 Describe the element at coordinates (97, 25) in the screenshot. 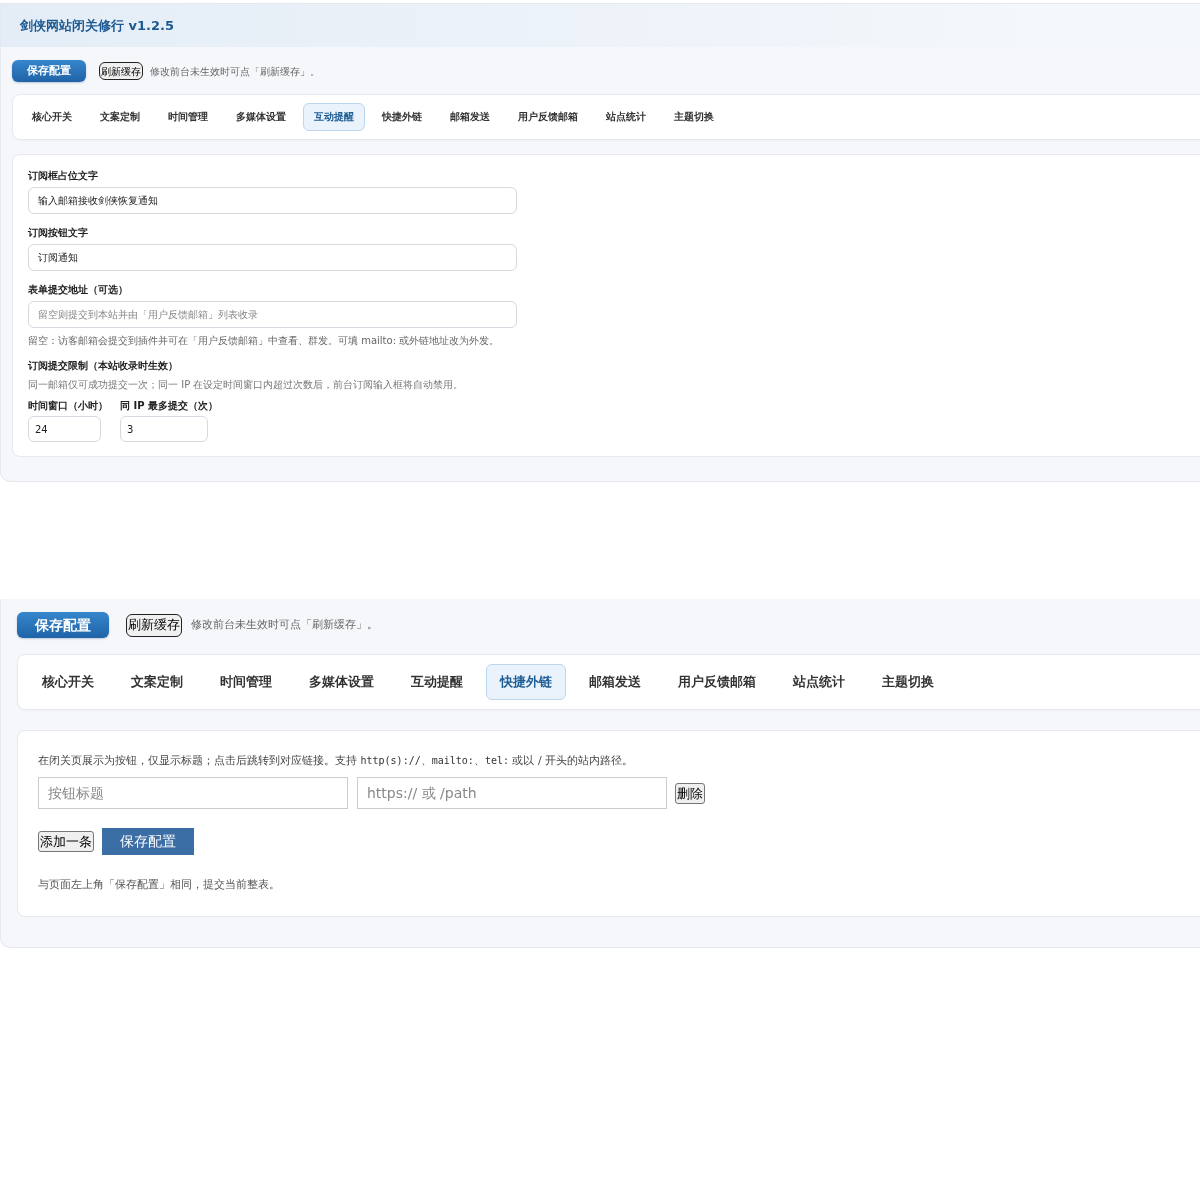

I see `app-title: 剑侠网站闭关修行 v1.2.5` at that location.